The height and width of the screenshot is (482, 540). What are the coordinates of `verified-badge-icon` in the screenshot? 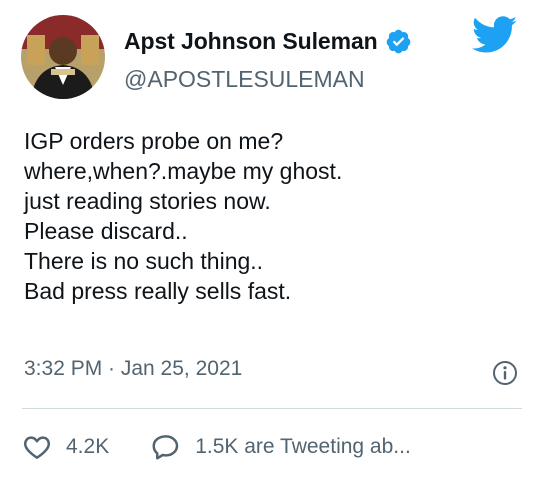 It's located at (398, 41).